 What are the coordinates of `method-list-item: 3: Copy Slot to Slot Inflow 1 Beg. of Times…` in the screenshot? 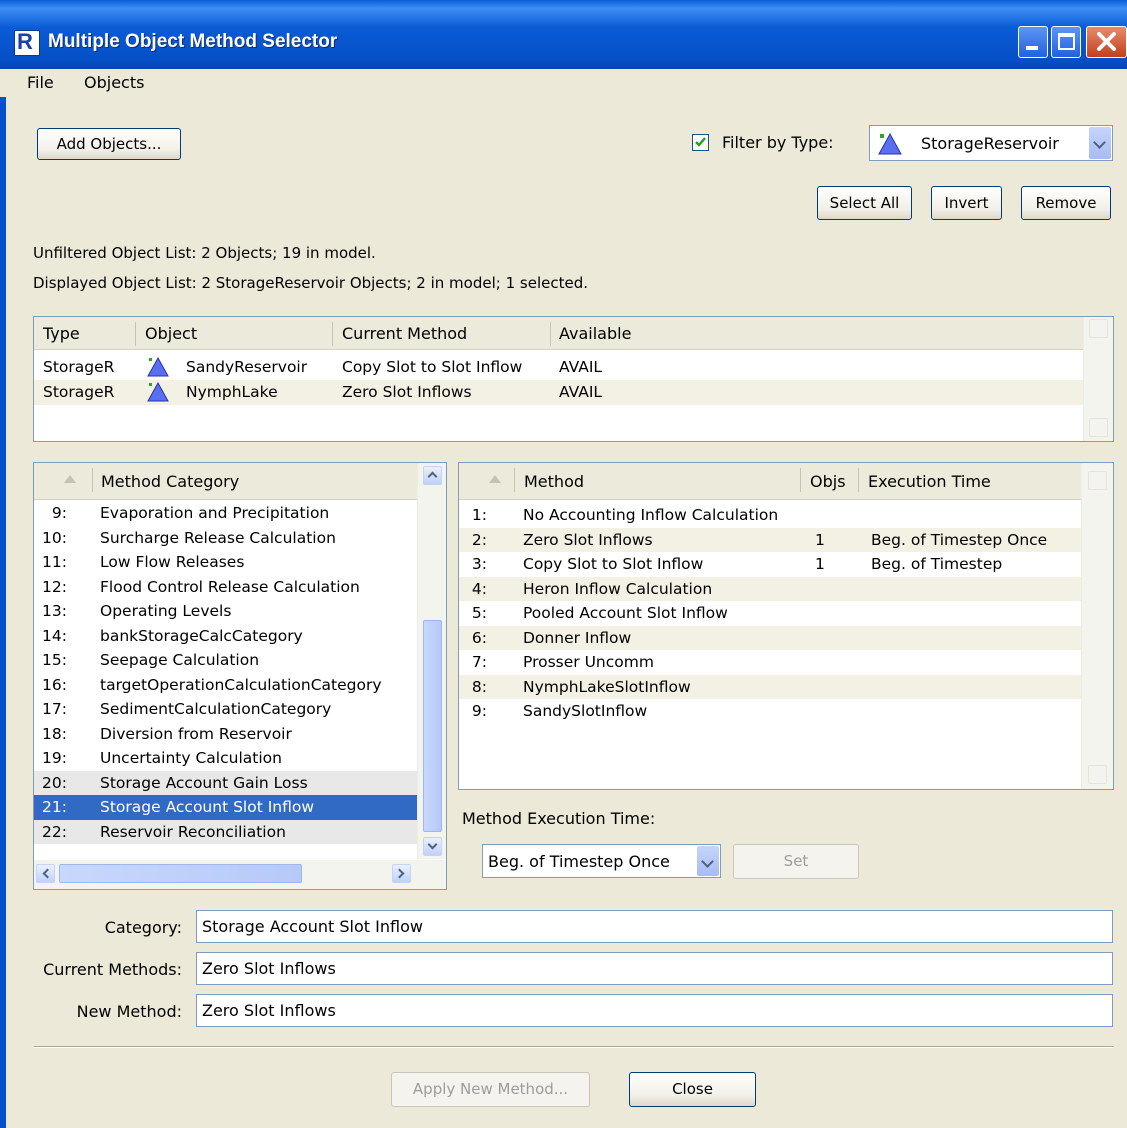 It's located at (770, 564).